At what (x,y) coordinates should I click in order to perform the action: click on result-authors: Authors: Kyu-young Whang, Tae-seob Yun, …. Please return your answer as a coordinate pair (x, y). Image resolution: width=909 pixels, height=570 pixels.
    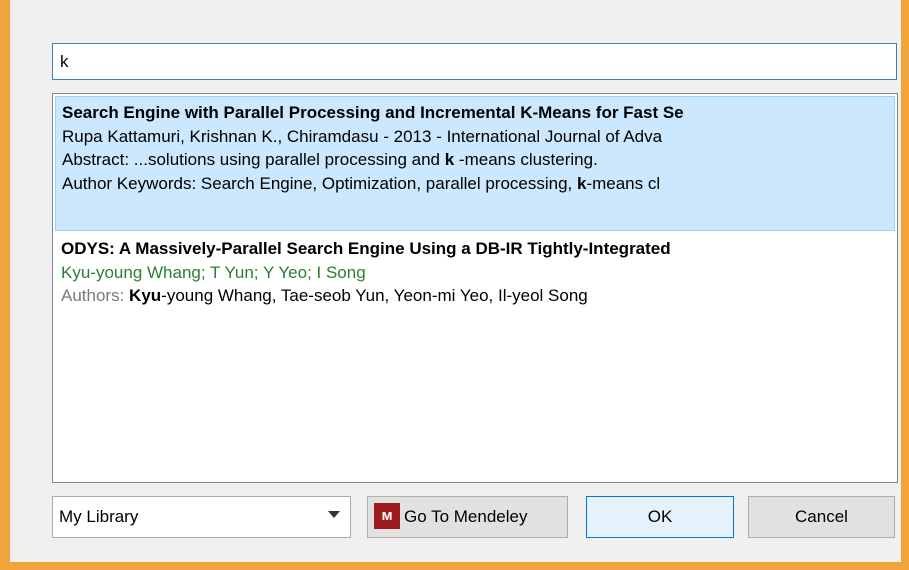
    Looking at the image, I should click on (324, 295).